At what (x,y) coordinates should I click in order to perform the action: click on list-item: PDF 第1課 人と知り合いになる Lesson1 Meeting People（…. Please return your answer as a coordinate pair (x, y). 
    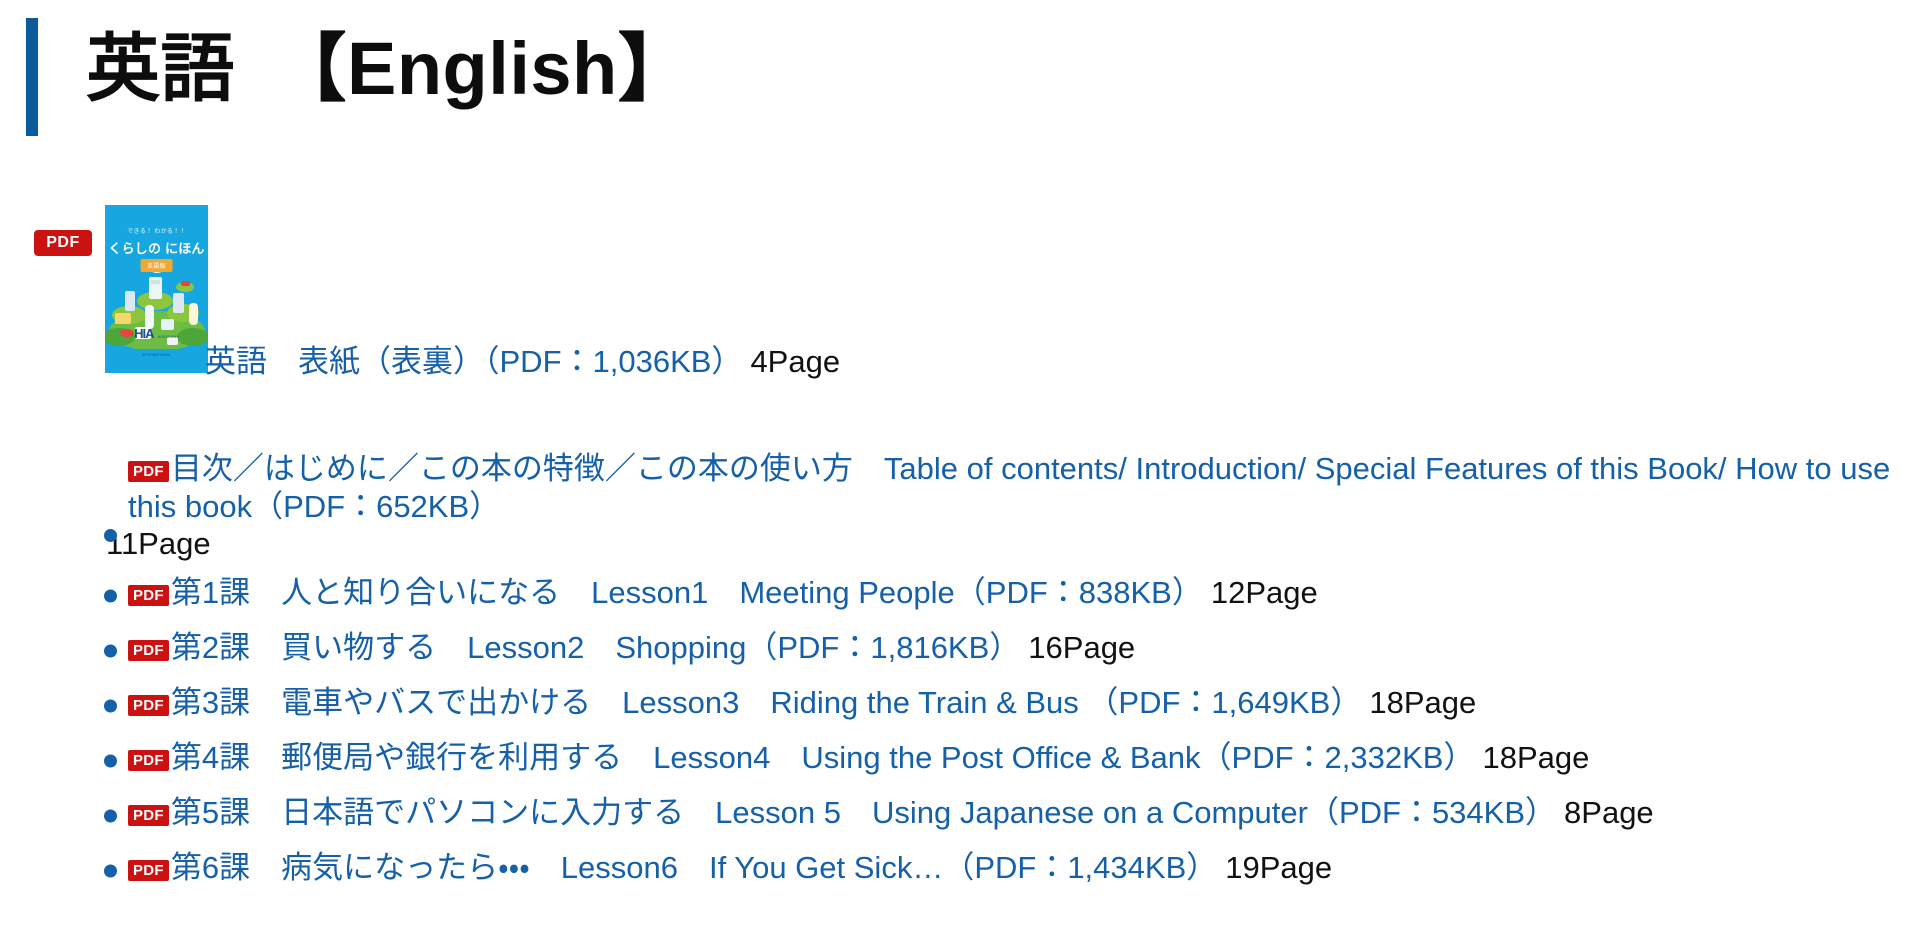
    Looking at the image, I should click on (962, 596).